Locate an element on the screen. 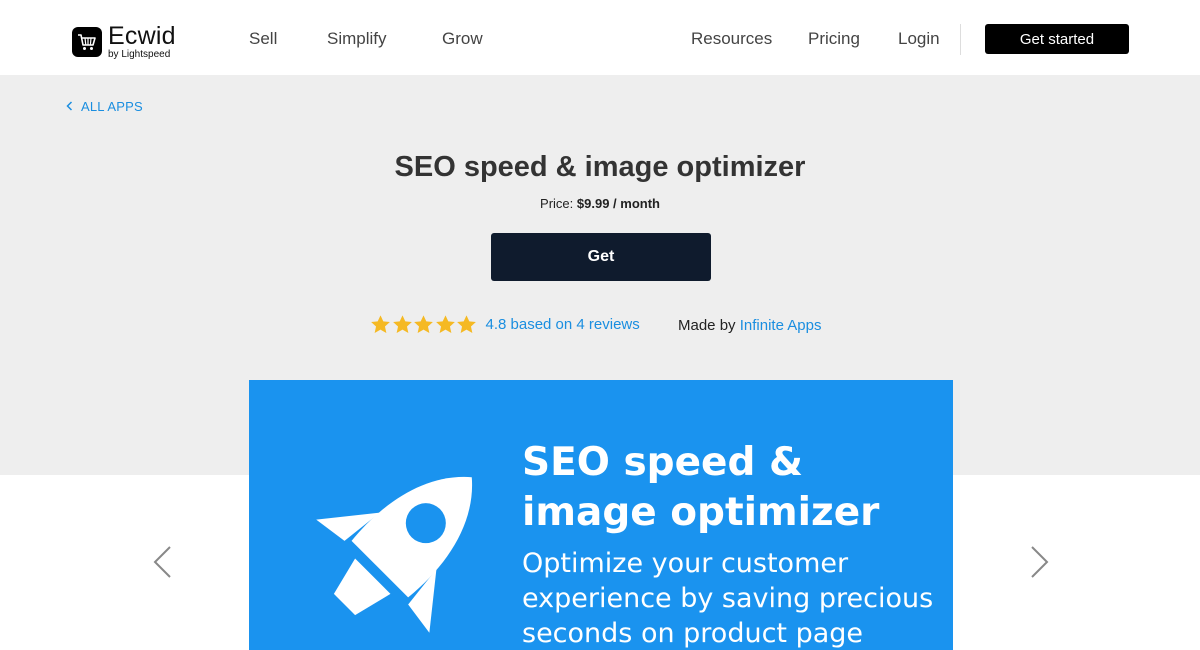 The image size is (1200, 650). banner-title: SEO speed & image optimizer is located at coordinates (701, 487).